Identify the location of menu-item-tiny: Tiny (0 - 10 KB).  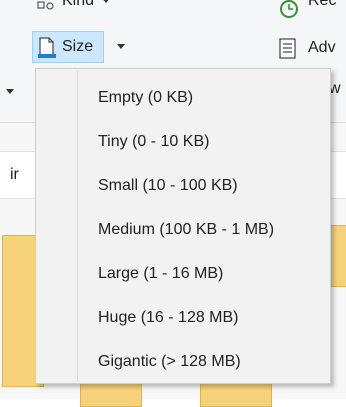
(183, 143).